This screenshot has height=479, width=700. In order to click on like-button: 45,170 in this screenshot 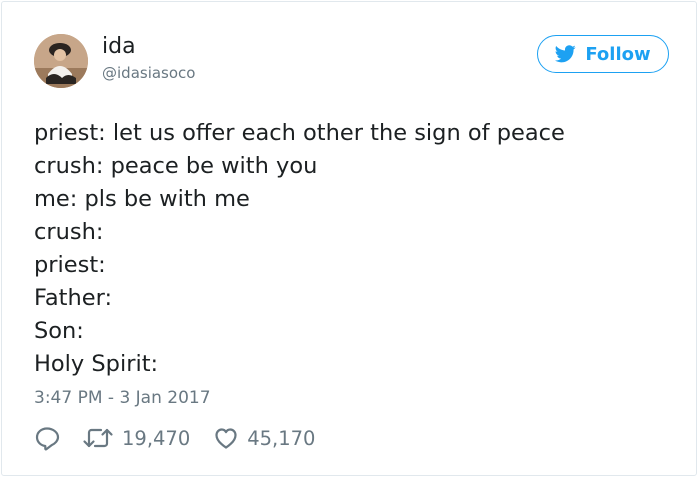, I will do `click(264, 438)`.